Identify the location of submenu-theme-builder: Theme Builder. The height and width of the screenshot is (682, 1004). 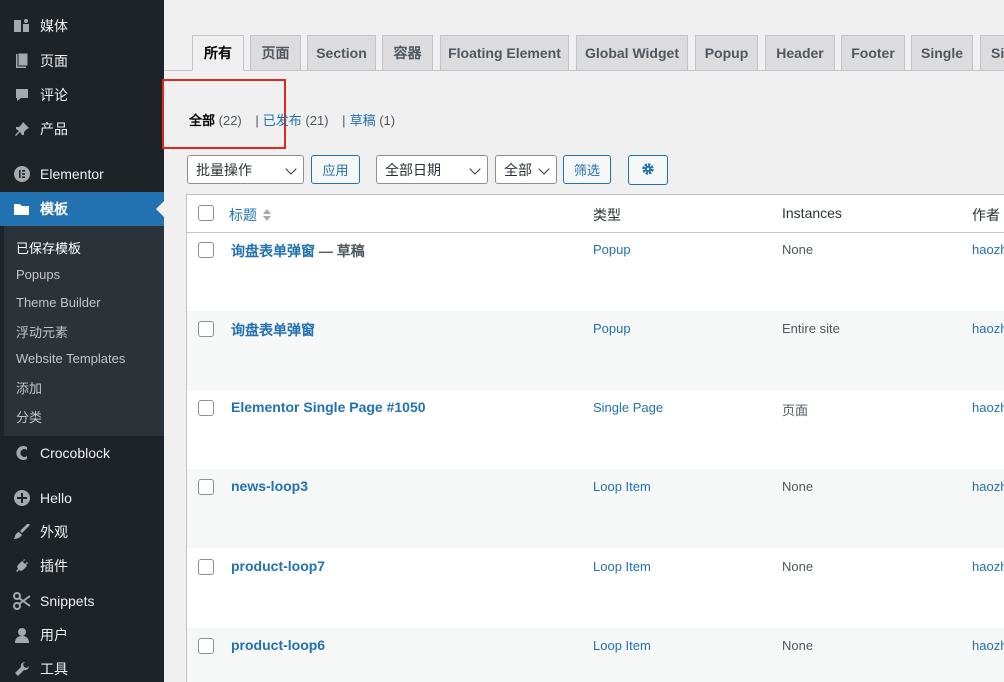
(58, 302).